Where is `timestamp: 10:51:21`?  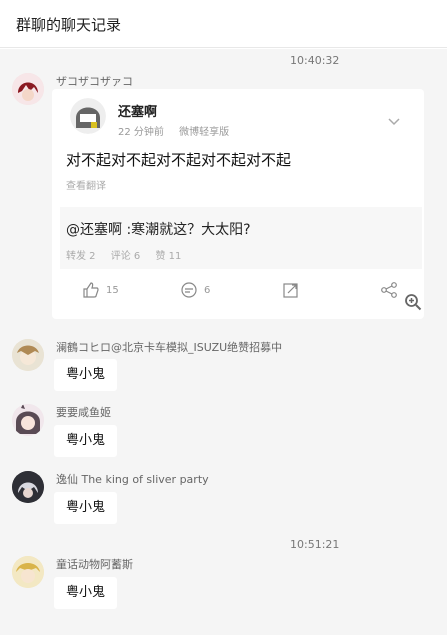
timestamp: 10:51:21 is located at coordinates (315, 544).